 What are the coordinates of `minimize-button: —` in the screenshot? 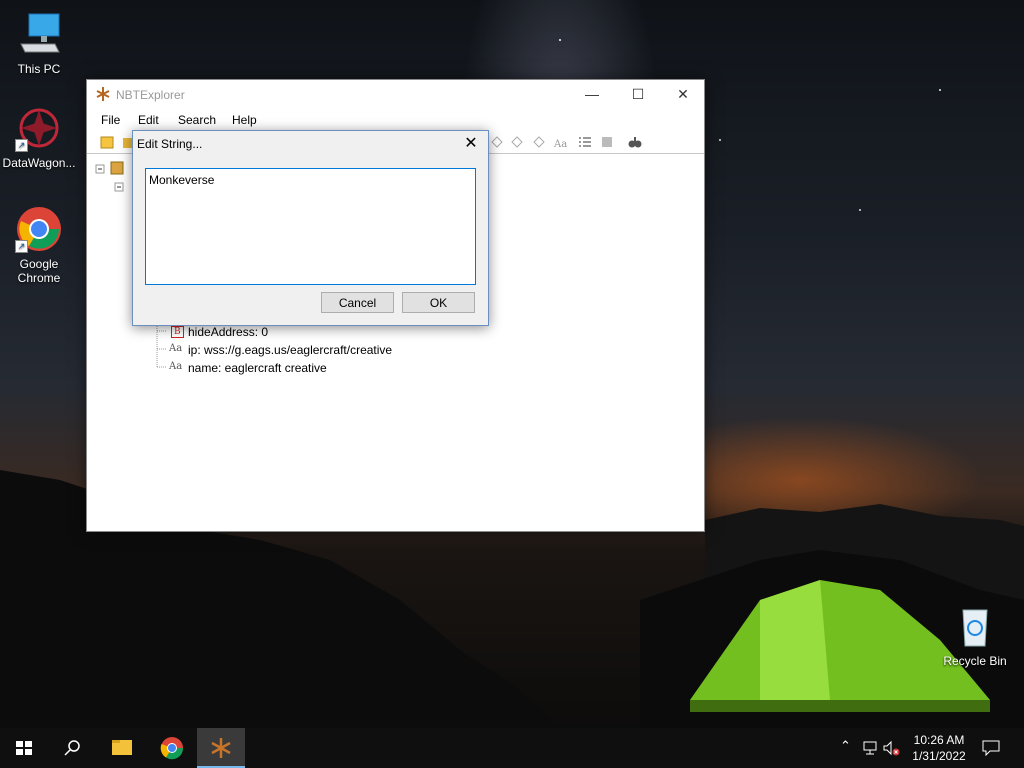 It's located at (592, 94).